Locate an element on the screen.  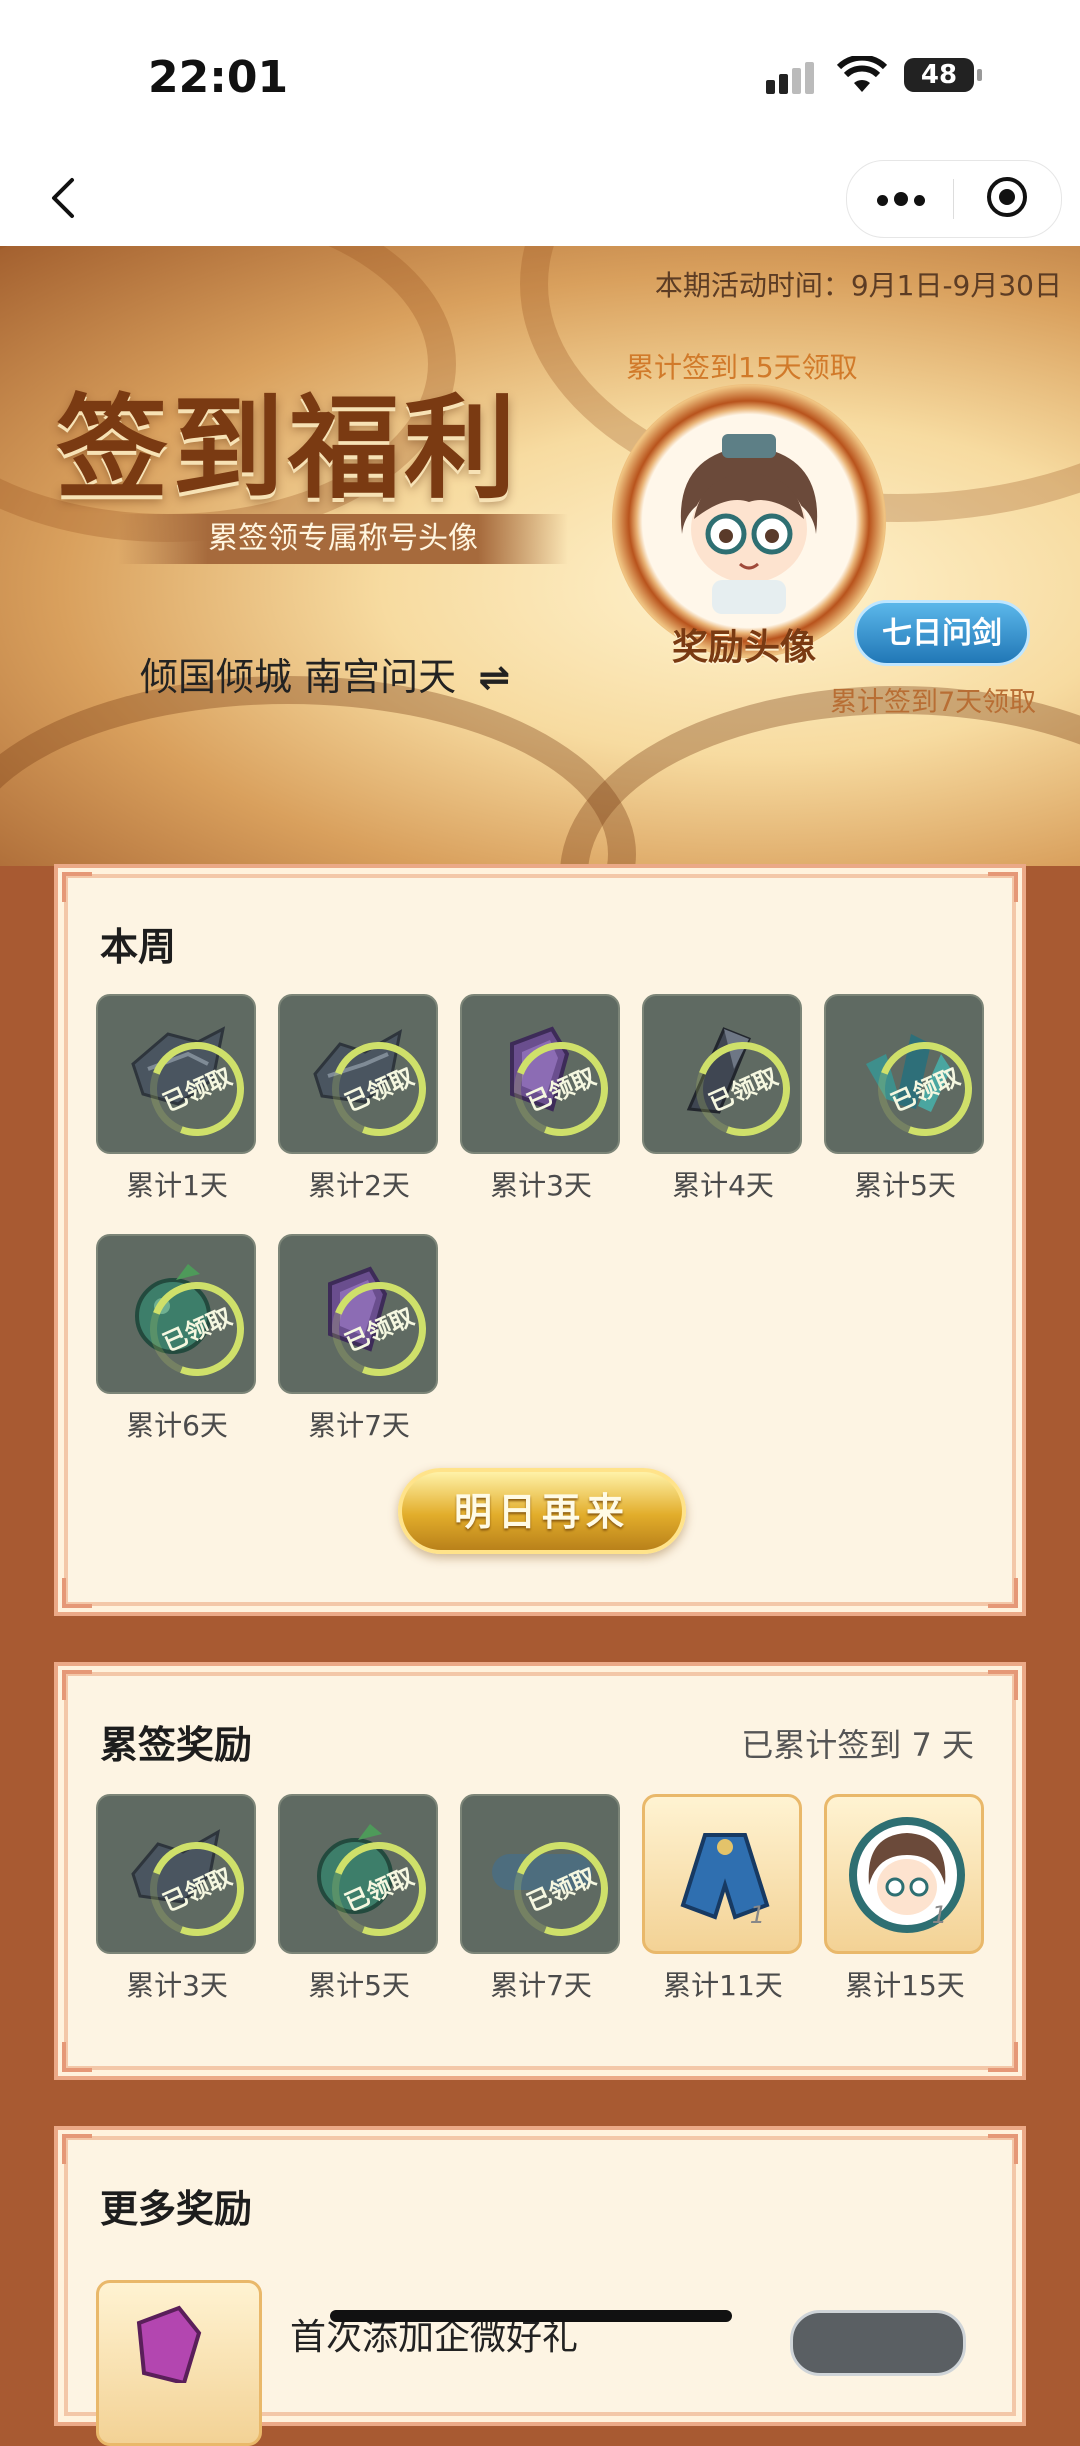
reward-day-label: 累计2天 is located at coordinates (359, 1185).